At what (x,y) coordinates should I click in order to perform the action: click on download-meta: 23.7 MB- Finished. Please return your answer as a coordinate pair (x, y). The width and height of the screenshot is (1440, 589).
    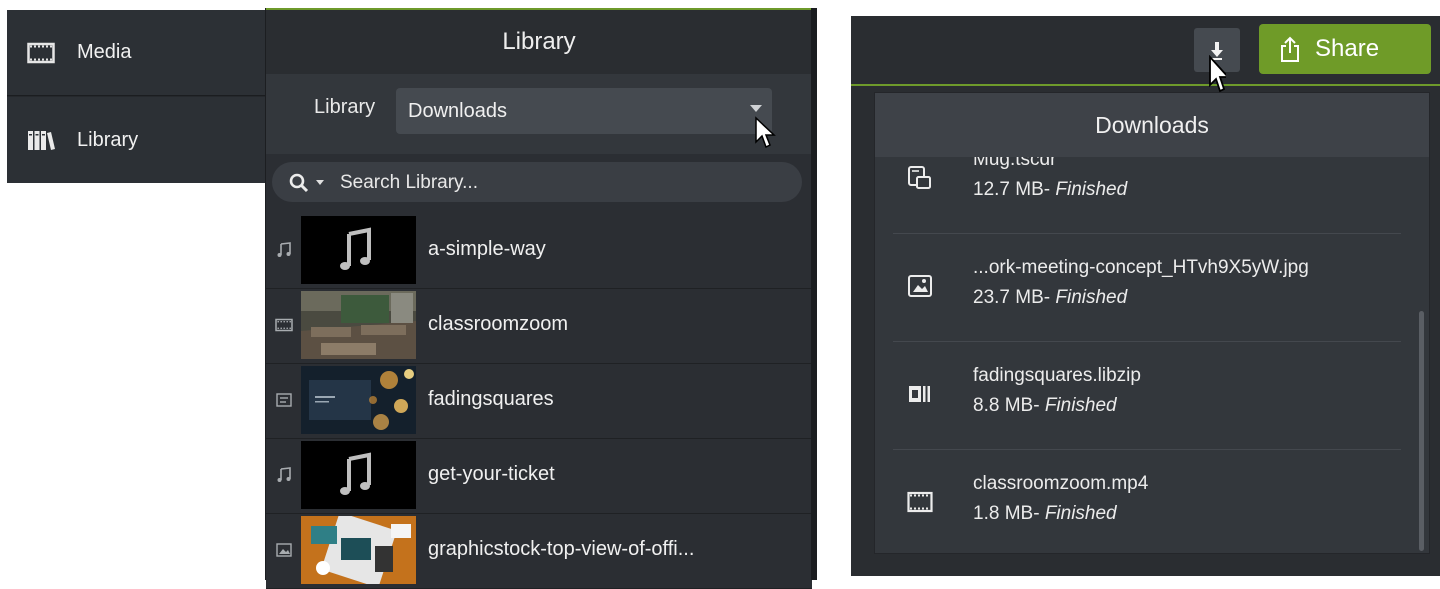
    Looking at the image, I should click on (1050, 298).